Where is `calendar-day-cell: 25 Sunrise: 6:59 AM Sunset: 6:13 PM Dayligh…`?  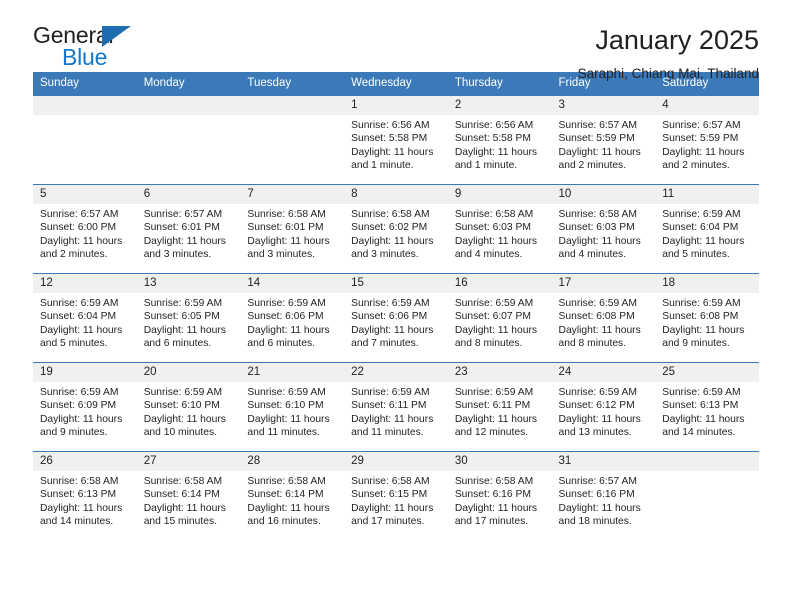
calendar-day-cell: 25 Sunrise: 6:59 AM Sunset: 6:13 PM Dayligh… is located at coordinates (707, 407).